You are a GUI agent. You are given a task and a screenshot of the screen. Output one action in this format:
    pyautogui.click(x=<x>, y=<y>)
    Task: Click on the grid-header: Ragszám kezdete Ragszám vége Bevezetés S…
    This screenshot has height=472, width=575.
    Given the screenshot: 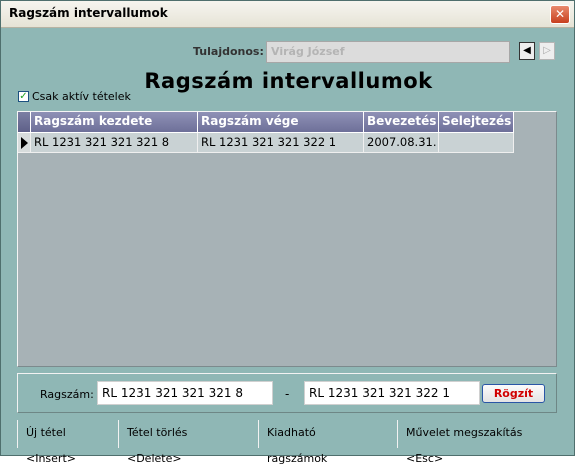 What is the action you would take?
    pyautogui.click(x=266, y=122)
    